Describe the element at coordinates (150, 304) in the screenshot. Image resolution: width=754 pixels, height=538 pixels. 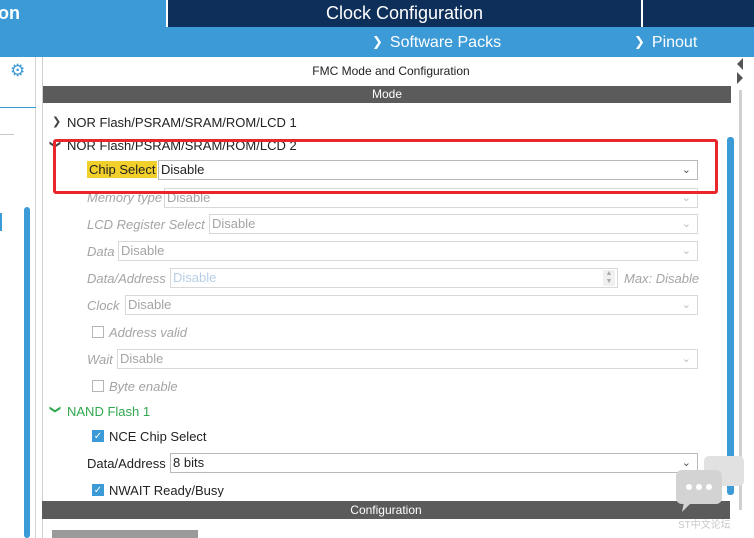
I see `clock-value: Disable` at that location.